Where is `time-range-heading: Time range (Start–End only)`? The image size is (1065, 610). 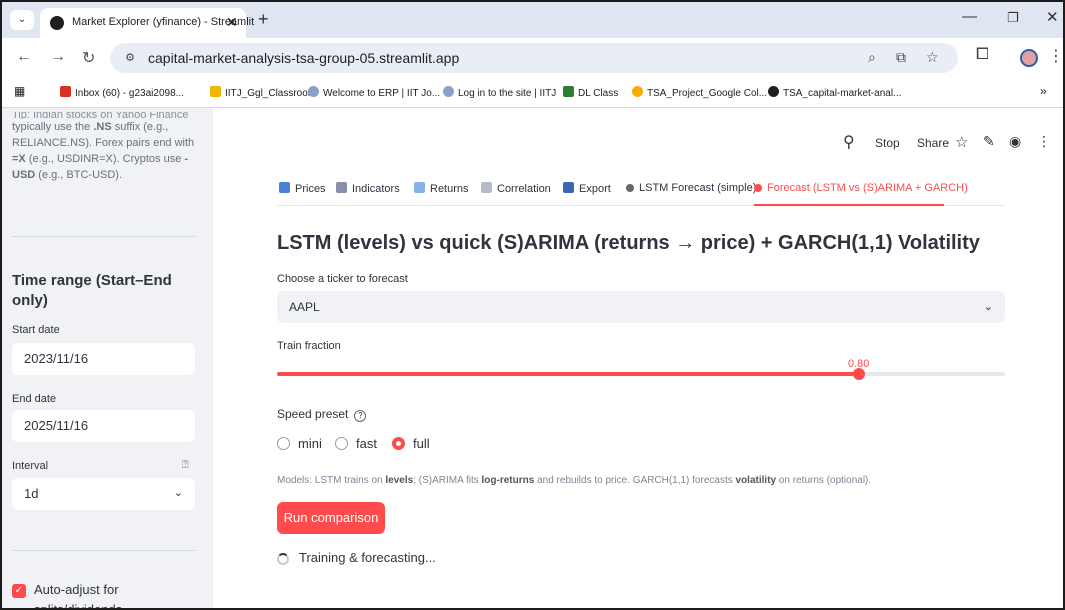
time-range-heading: Time range (Start–End only) is located at coordinates (92, 290).